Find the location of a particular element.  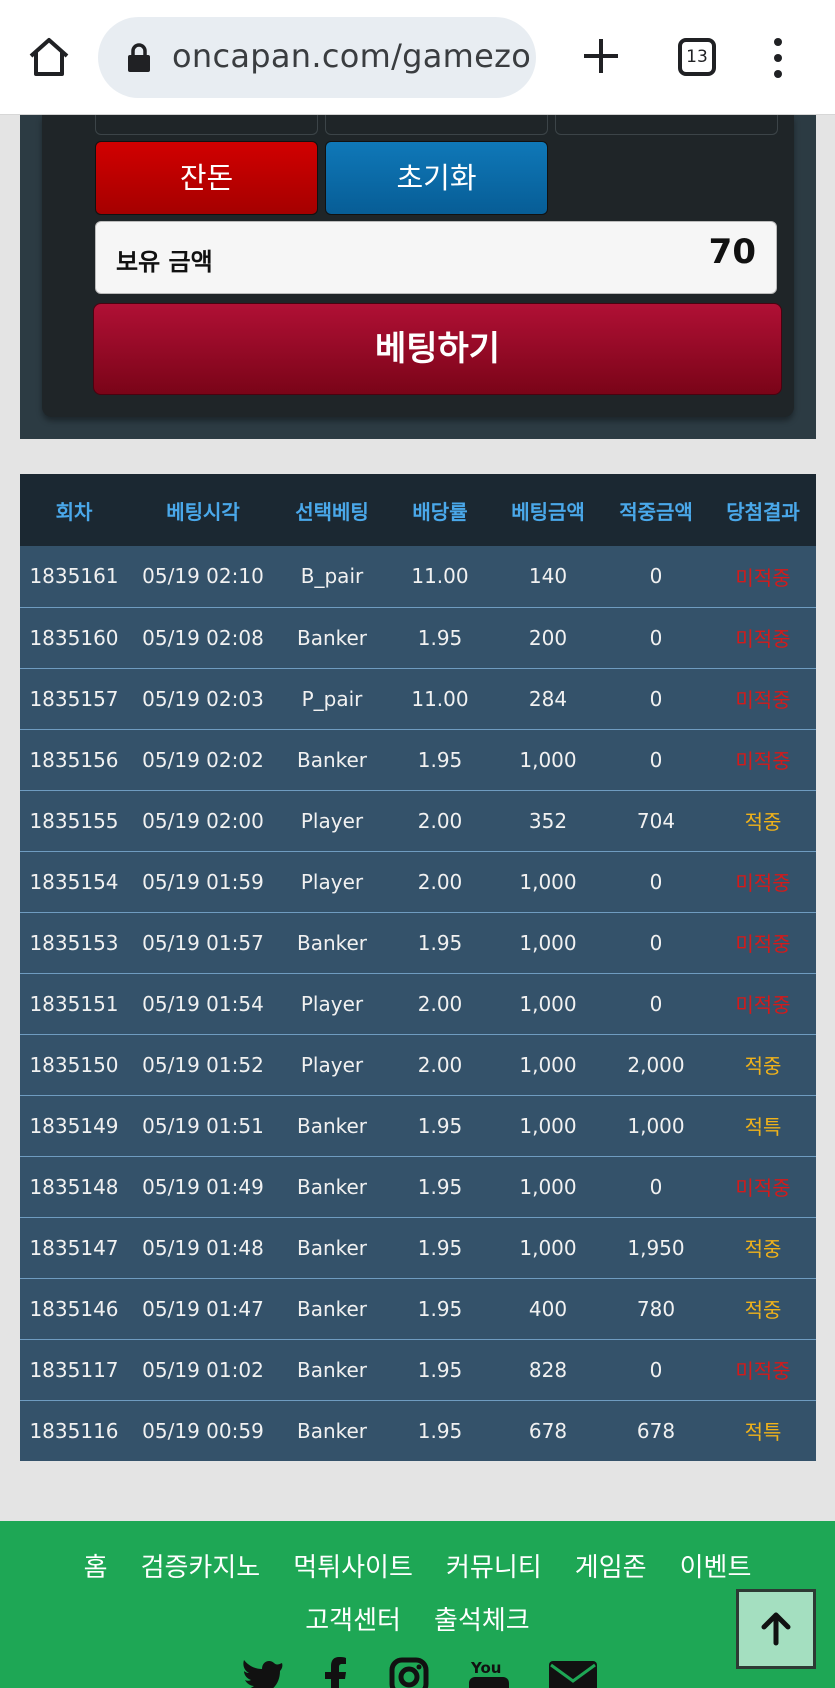

home-icon is located at coordinates (49, 57).